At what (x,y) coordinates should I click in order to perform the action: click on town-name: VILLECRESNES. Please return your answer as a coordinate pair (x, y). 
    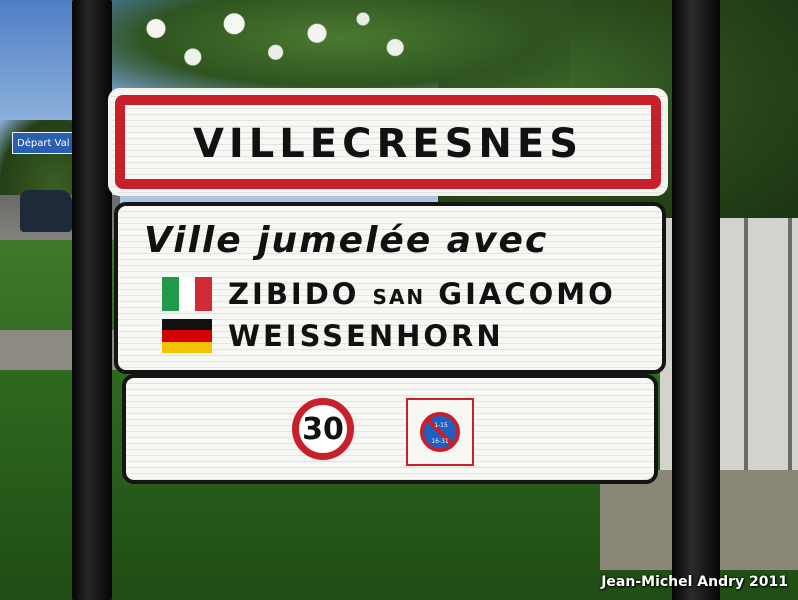
    Looking at the image, I should click on (388, 144).